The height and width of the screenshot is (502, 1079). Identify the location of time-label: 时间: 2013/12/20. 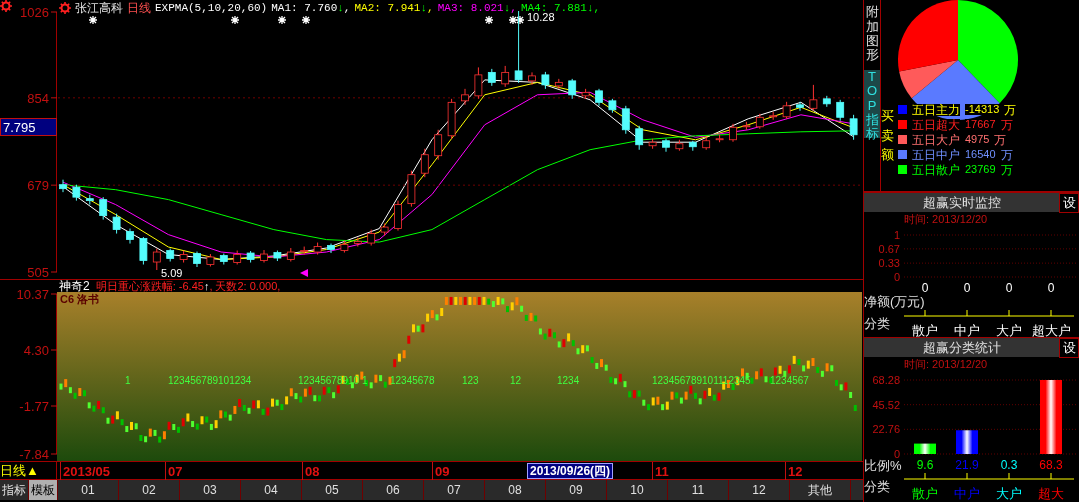
(946, 364).